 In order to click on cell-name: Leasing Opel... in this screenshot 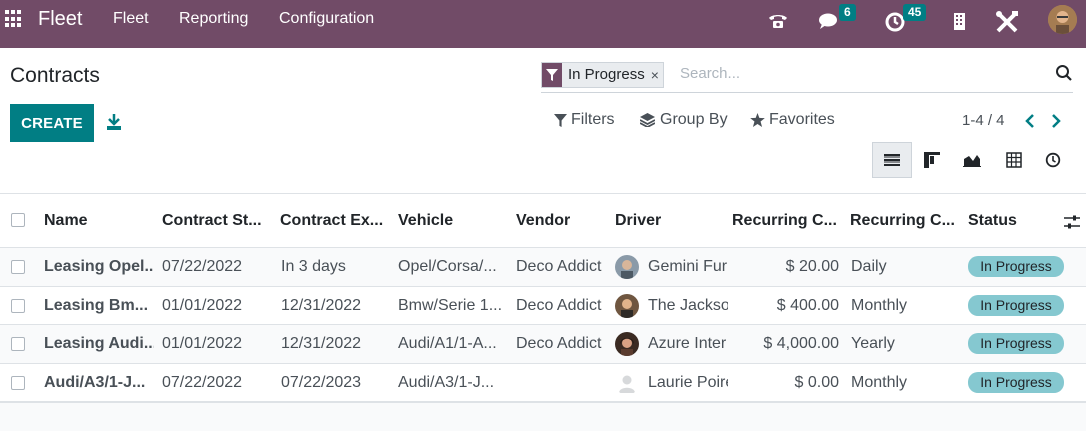, I will do `click(99, 266)`.